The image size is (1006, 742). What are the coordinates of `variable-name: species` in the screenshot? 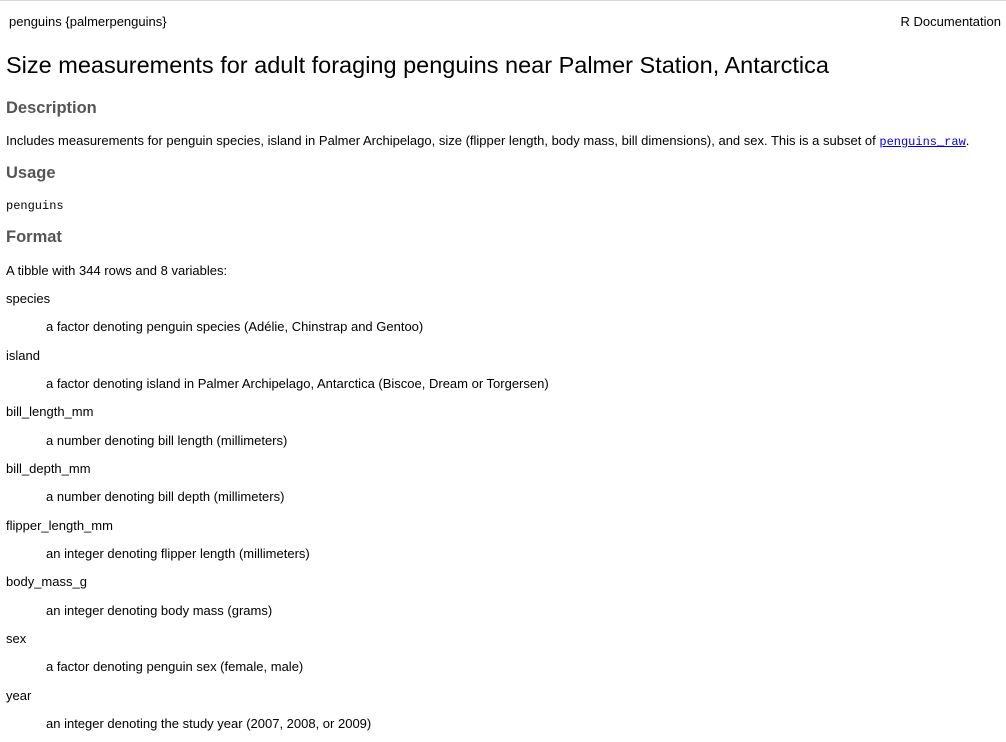 It's located at (28, 298).